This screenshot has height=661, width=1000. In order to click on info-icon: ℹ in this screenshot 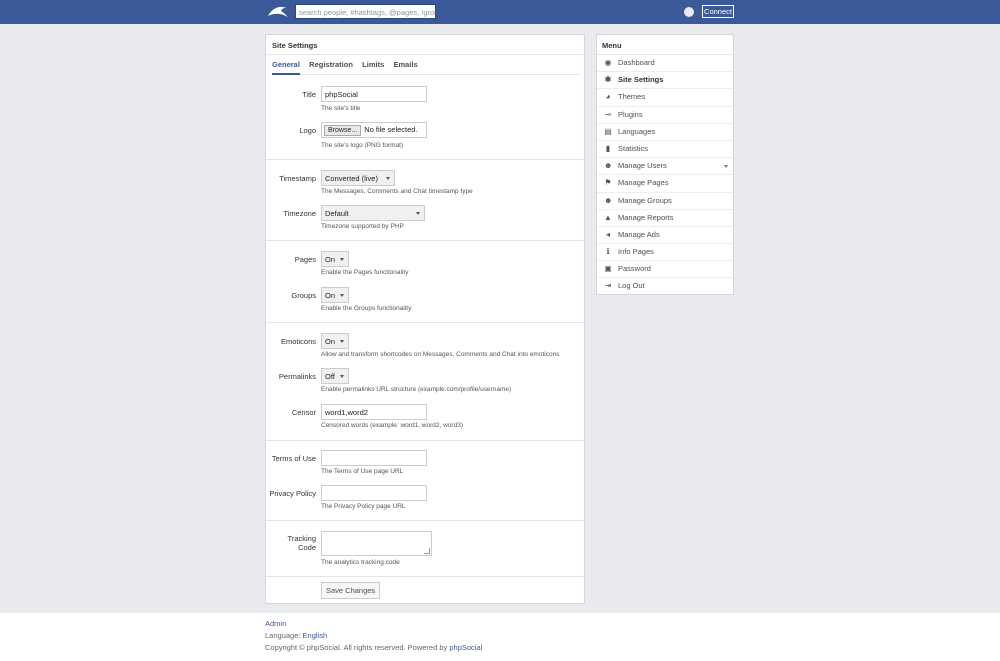, I will do `click(608, 252)`.